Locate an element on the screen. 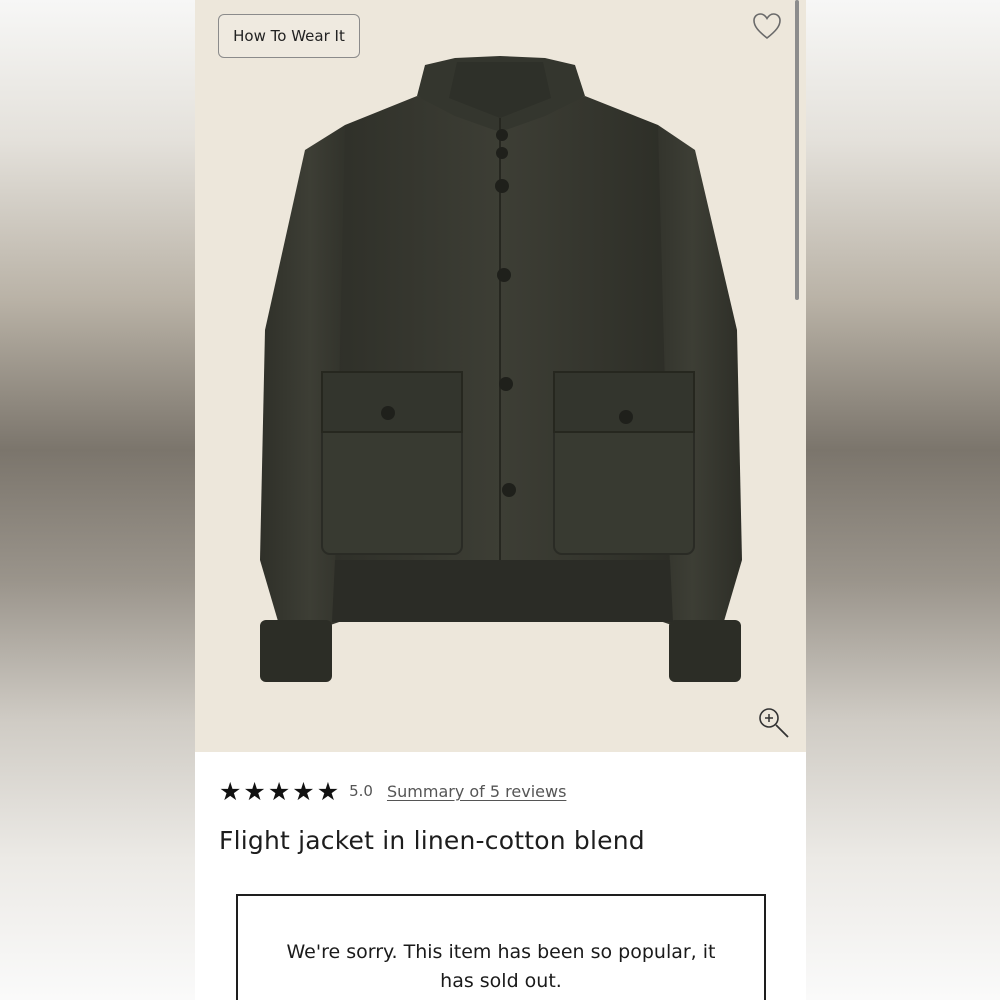 The width and height of the screenshot is (1000, 1000). how-to-wear-button: How To Wear It is located at coordinates (289, 36).